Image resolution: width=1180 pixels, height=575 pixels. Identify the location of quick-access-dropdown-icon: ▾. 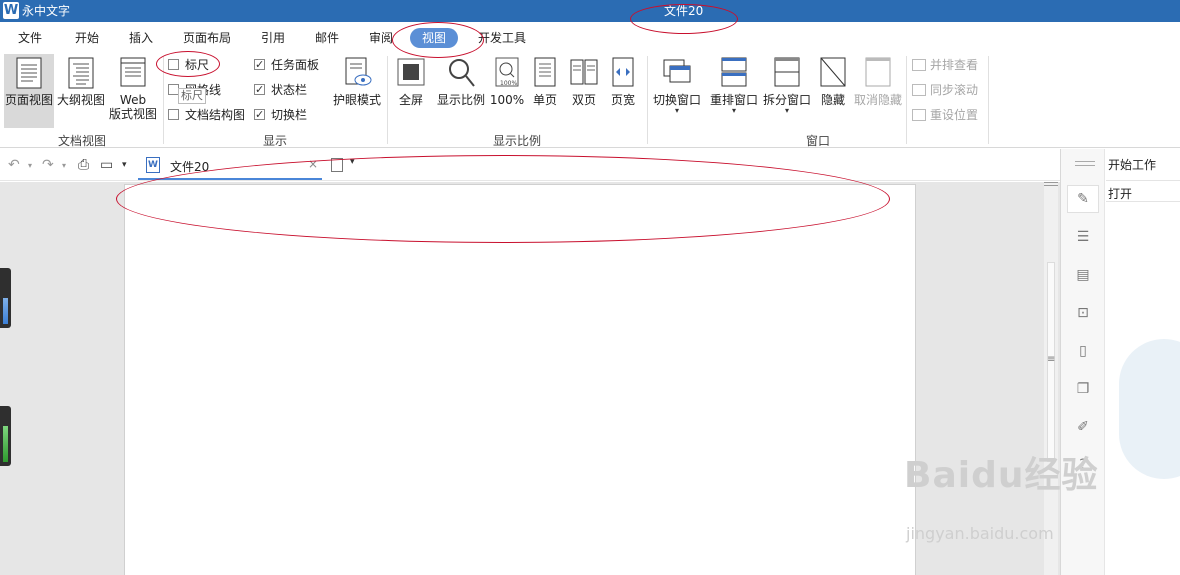
(124, 165).